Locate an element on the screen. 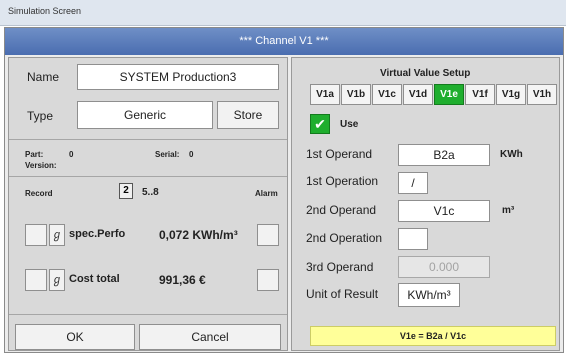  v1g-button: V1g is located at coordinates (511, 94).